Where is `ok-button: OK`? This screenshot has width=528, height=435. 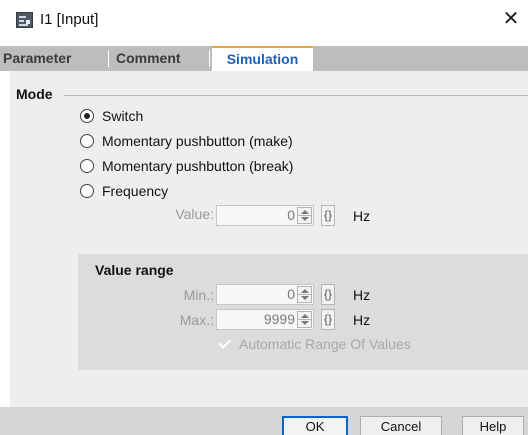
ok-button: OK is located at coordinates (315, 425).